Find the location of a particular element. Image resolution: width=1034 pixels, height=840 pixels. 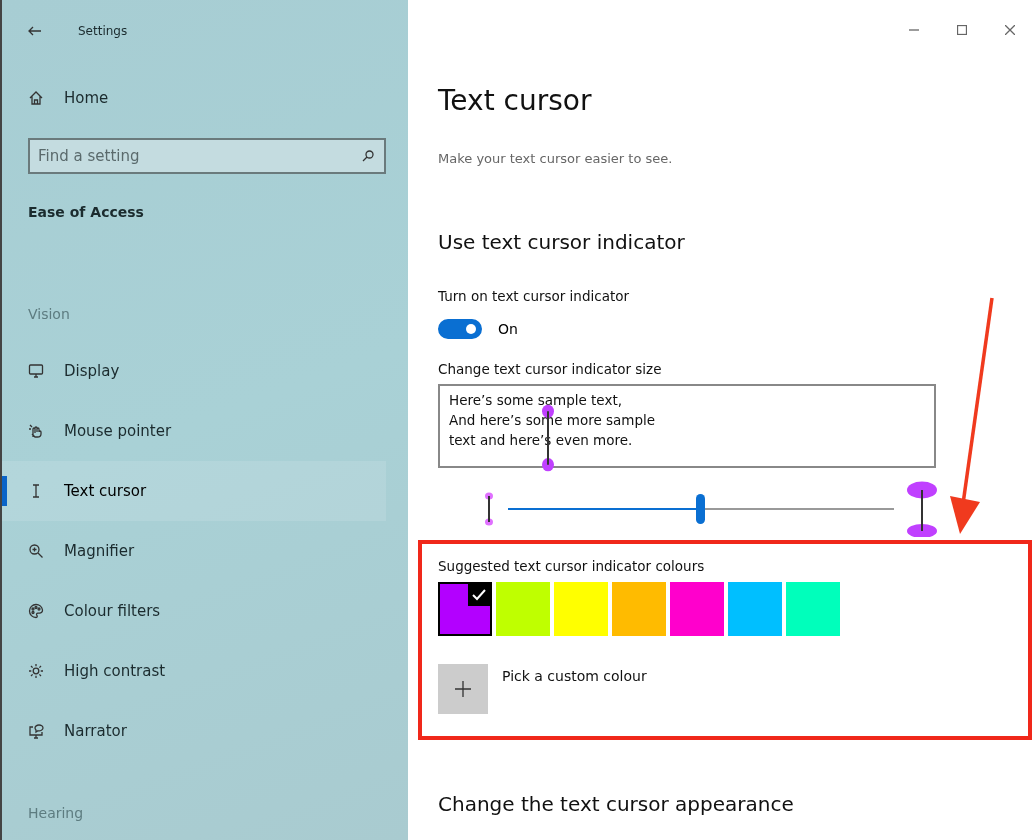

close-icon is located at coordinates (1010, 30).